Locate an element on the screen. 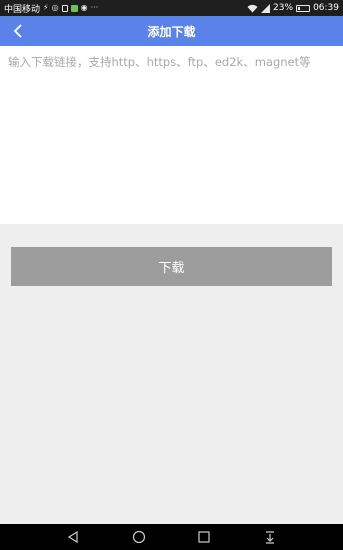  status-bar: 中国移动 ⚡ ◎ ◉ ··· 23% 06:39 is located at coordinates (171, 8).